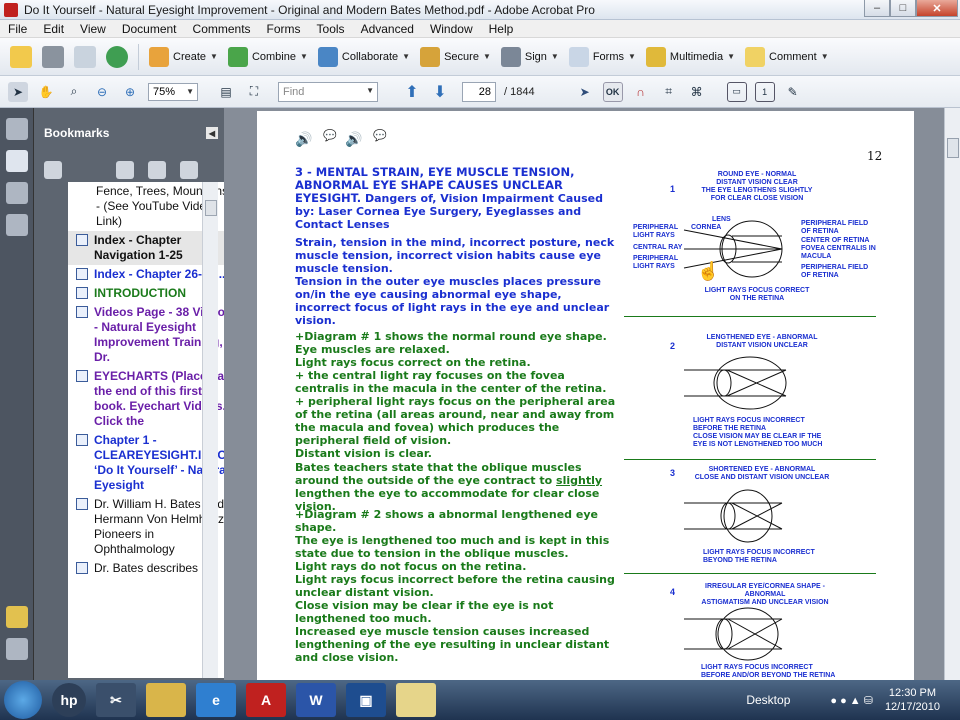  What do you see at coordinates (166, 700) in the screenshot?
I see `file-explorer-icon` at bounding box center [166, 700].